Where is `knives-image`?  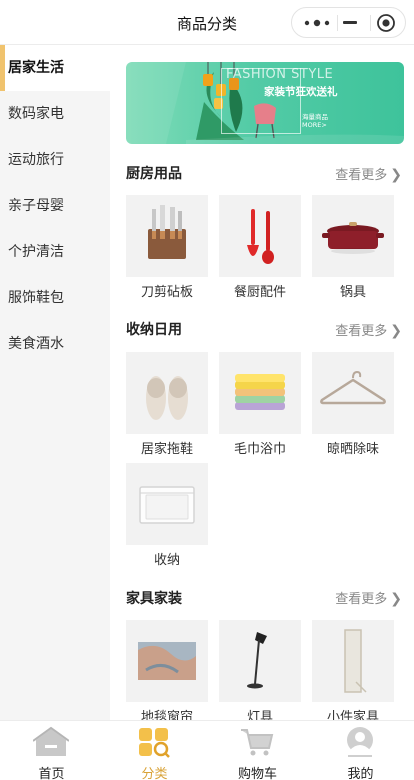 knives-image is located at coordinates (167, 236).